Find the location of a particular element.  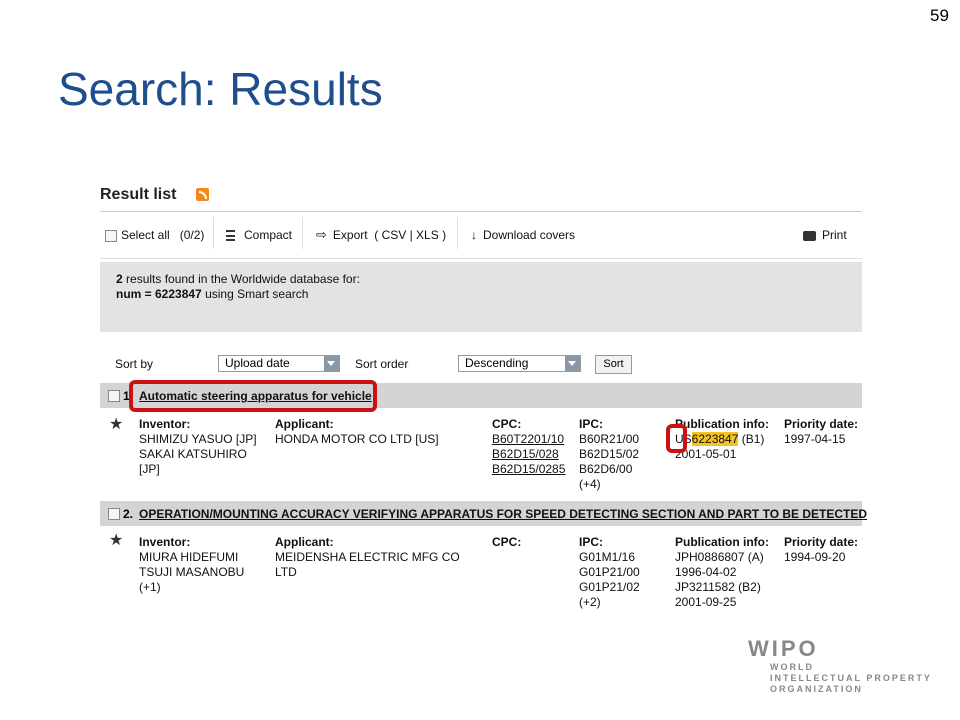

cpc-column-1: CPC: B60T2201/10 B62D15/028 B62D15/0285 is located at coordinates (528, 447).